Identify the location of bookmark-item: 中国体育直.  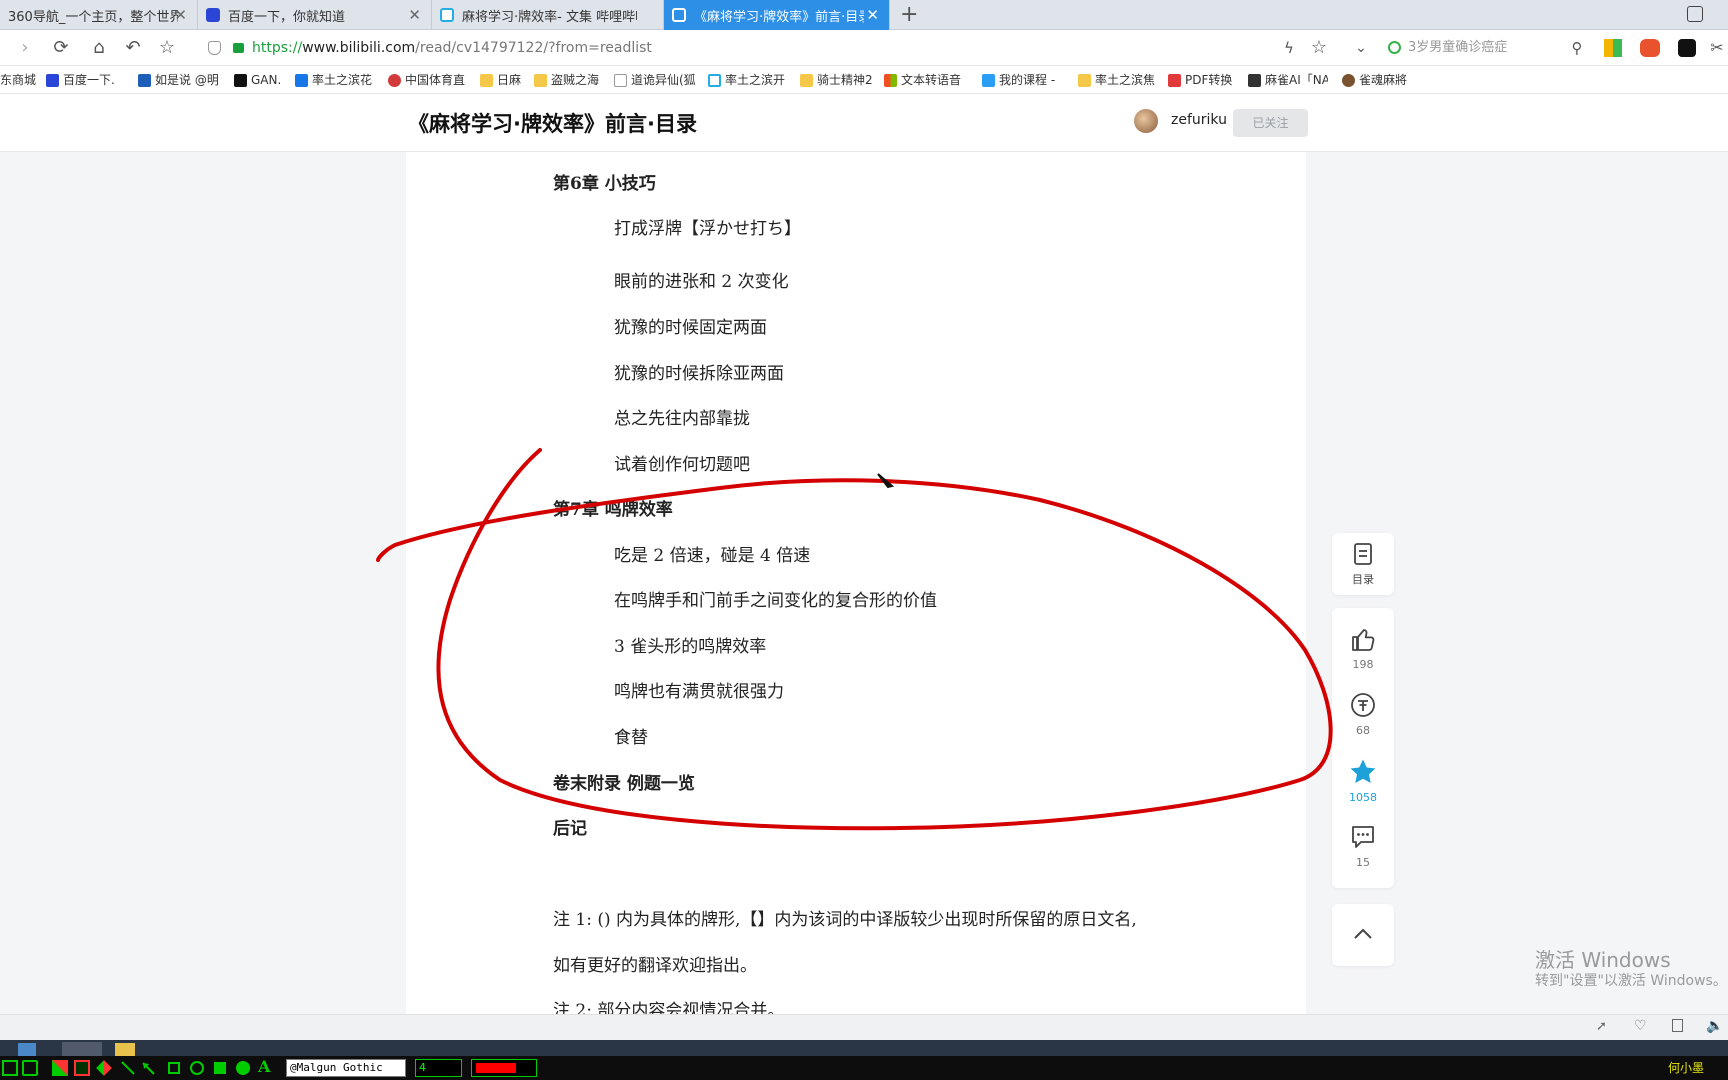
(429, 80).